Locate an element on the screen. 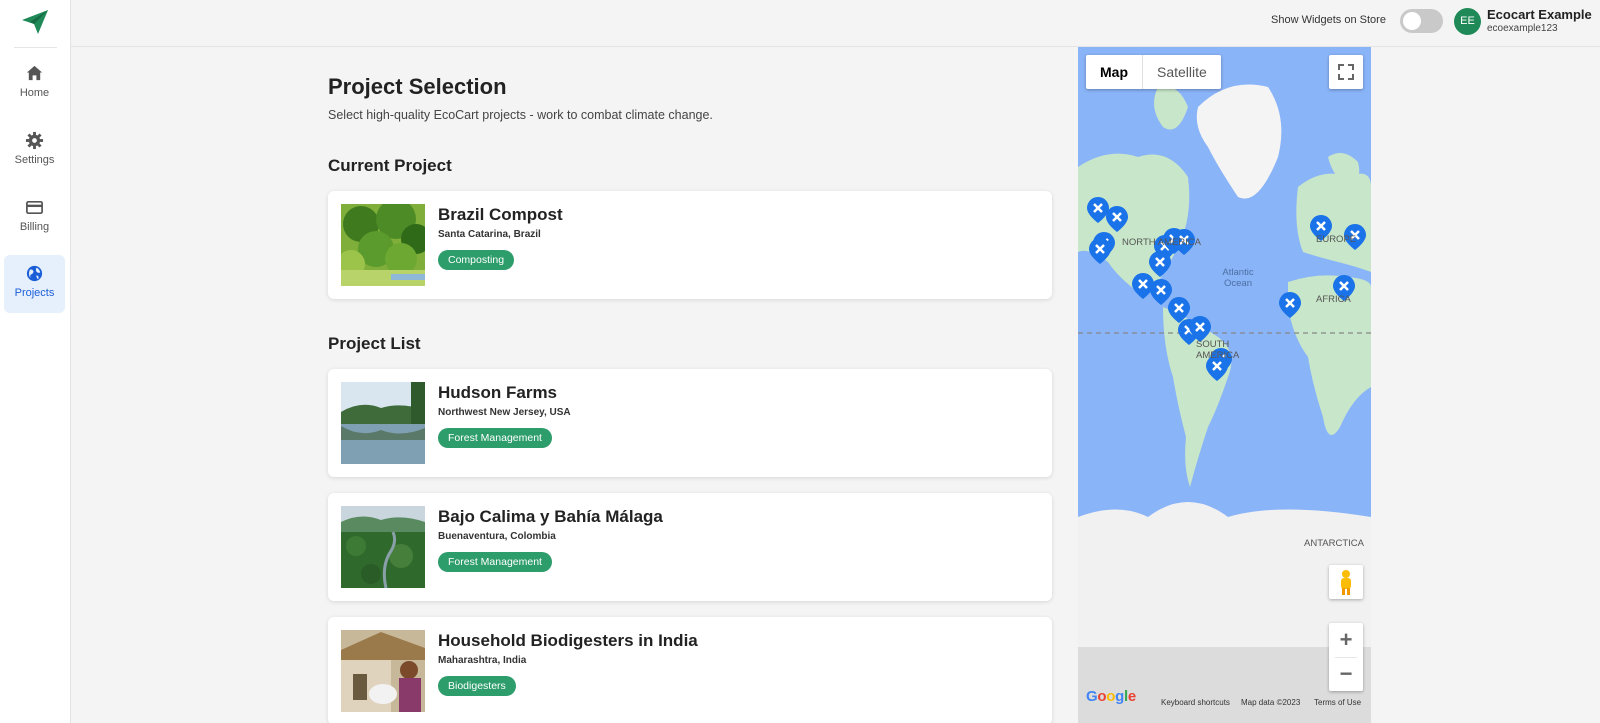 This screenshot has height=723, width=1600. zoom-divider is located at coordinates (1346, 657).